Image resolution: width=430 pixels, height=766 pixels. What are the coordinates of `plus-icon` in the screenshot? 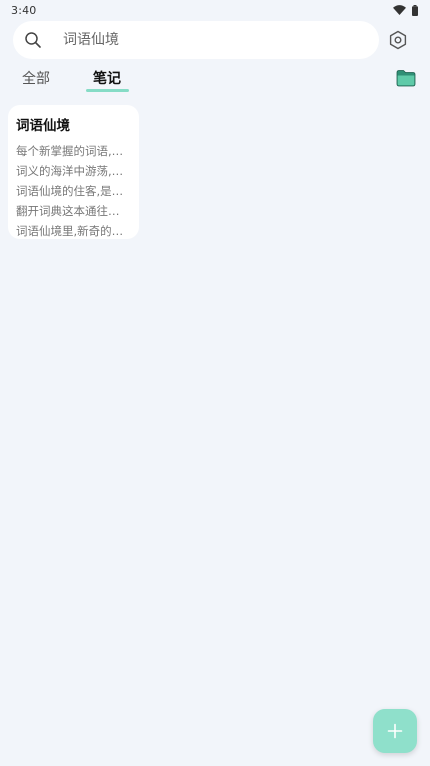 It's located at (395, 731).